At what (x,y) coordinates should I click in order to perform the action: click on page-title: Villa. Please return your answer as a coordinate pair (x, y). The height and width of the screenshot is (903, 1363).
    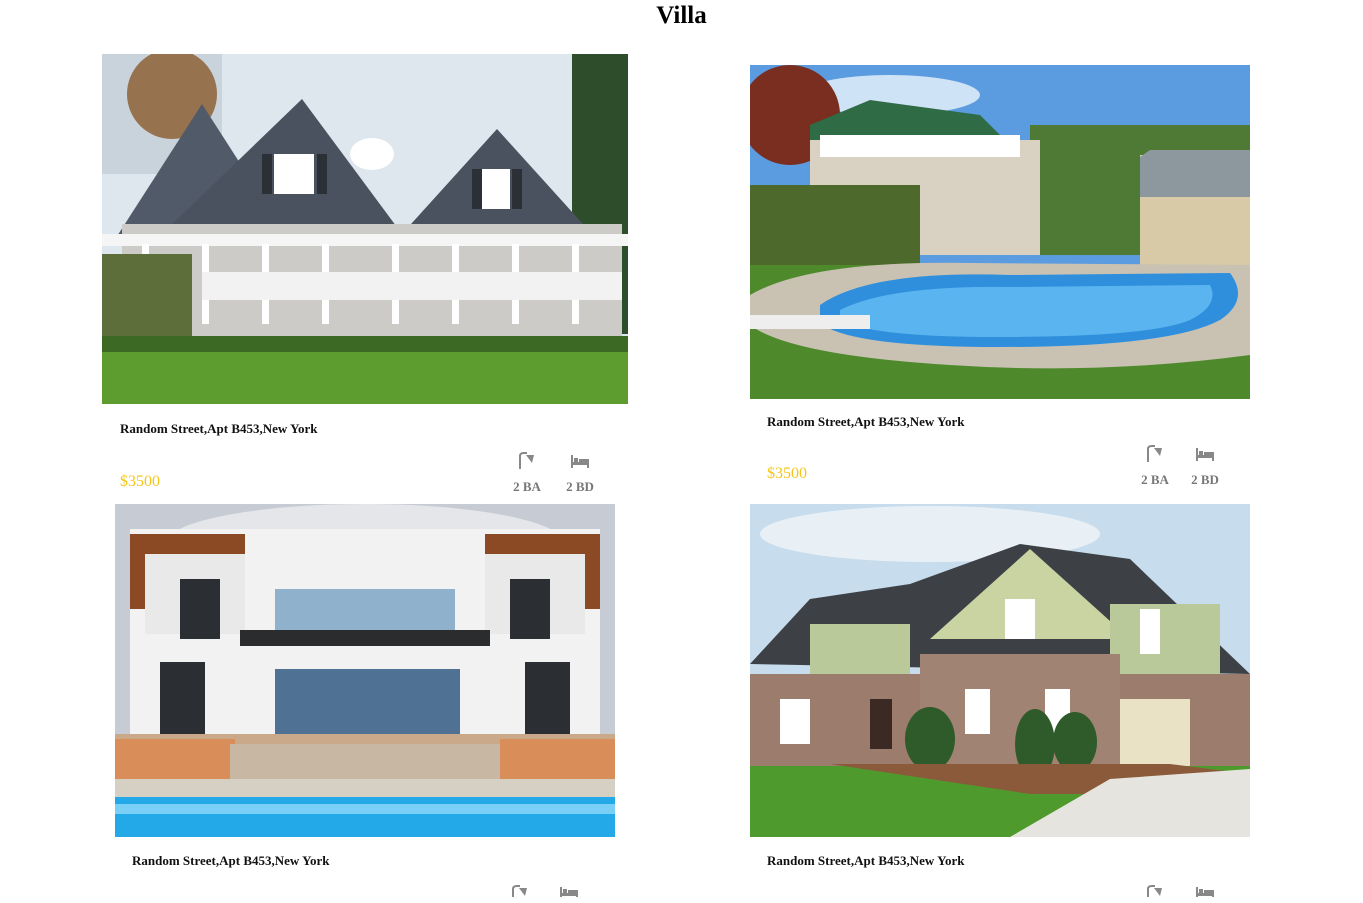
    Looking at the image, I should click on (681, 15).